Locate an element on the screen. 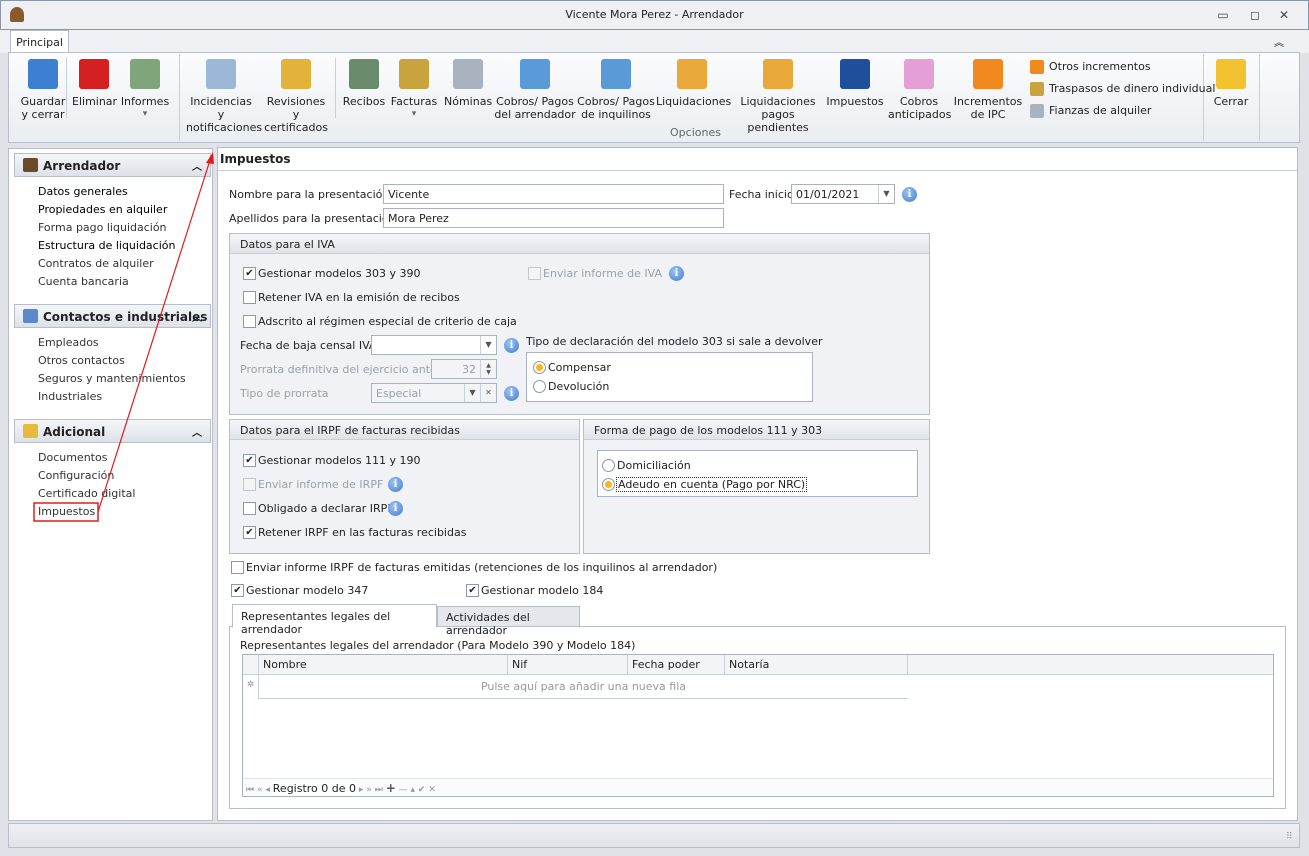 The image size is (1309, 856). receipt-icon is located at coordinates (364, 74).